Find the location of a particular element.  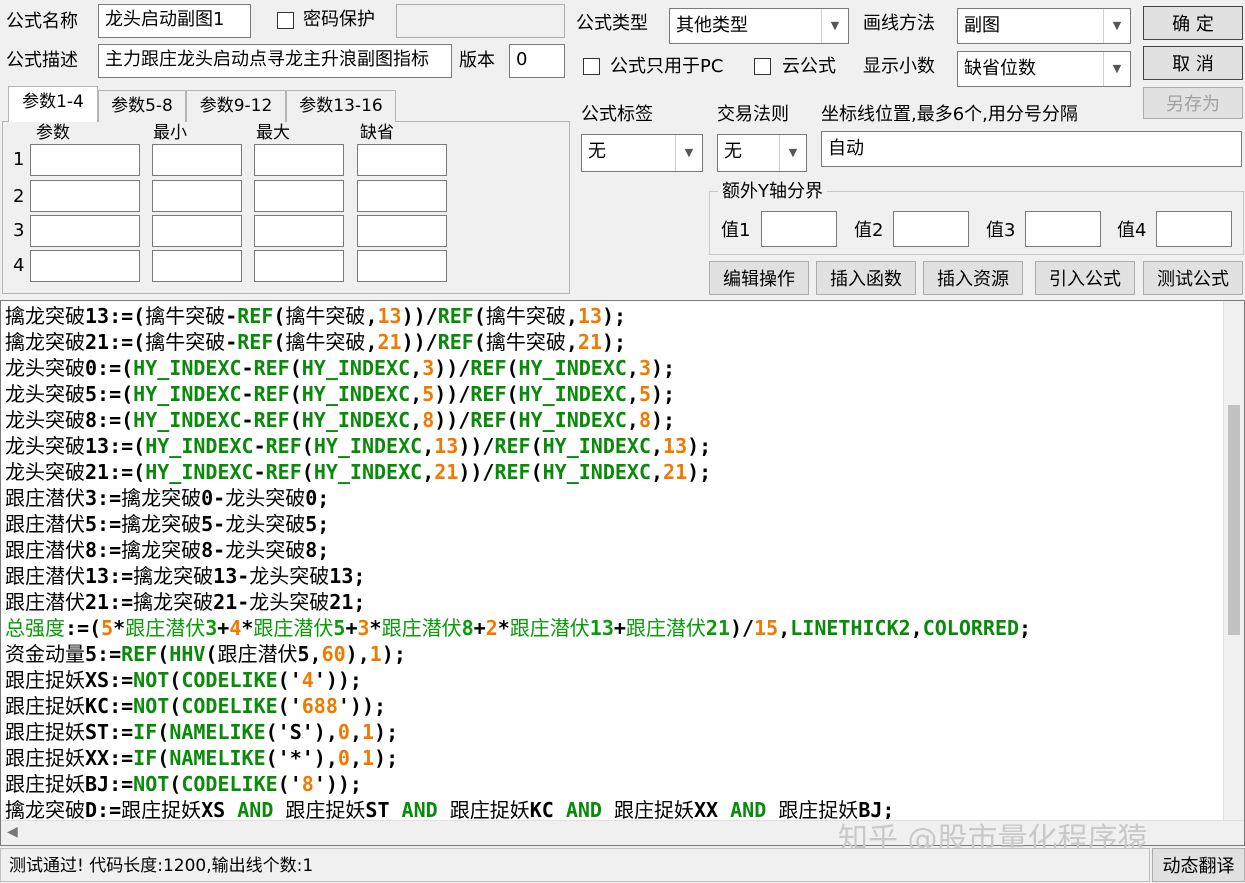

code-line: 跟庄捉妖ST:=IF(NAMELIKE('S'),0,1); is located at coordinates (612, 732).